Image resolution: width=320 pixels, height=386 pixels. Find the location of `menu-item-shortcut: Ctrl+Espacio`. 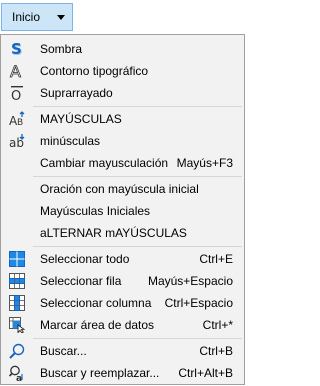

menu-item-shortcut: Ctrl+Espacio is located at coordinates (198, 303).